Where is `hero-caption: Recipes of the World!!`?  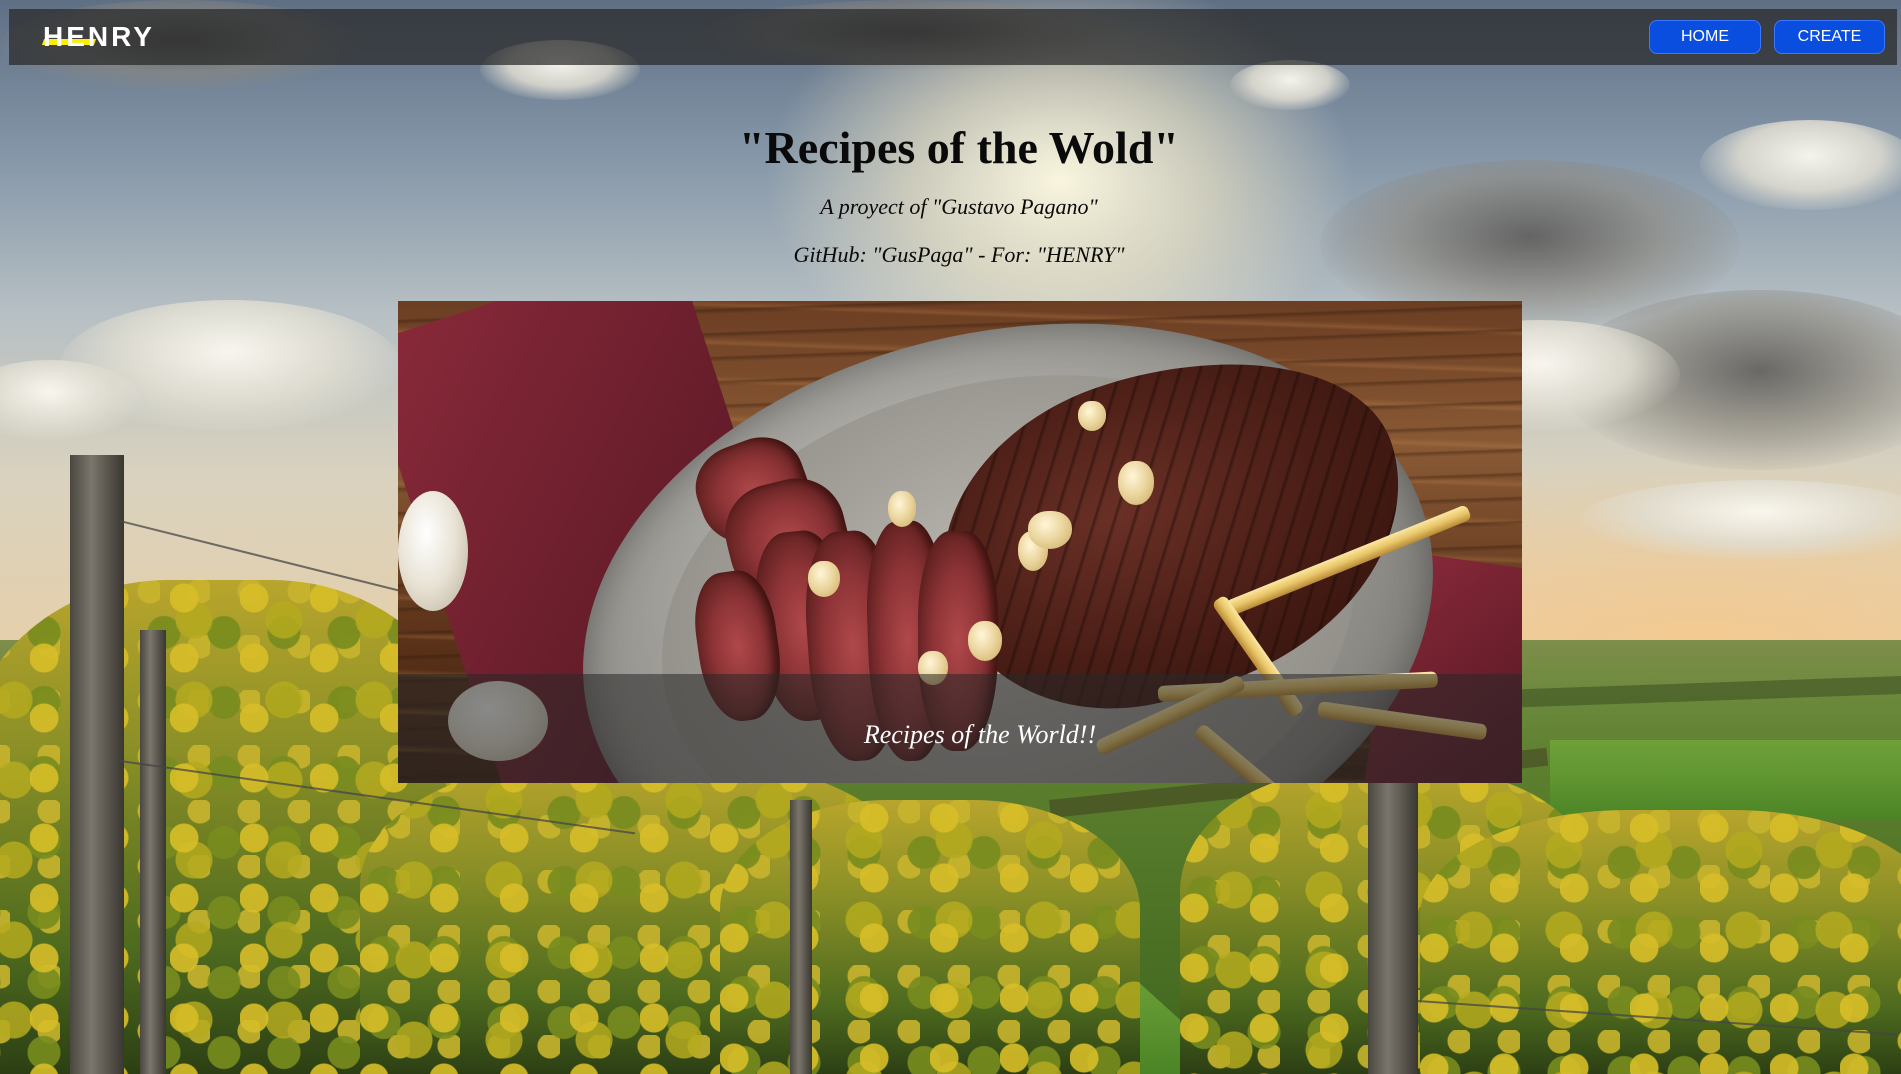 hero-caption: Recipes of the World!! is located at coordinates (980, 734).